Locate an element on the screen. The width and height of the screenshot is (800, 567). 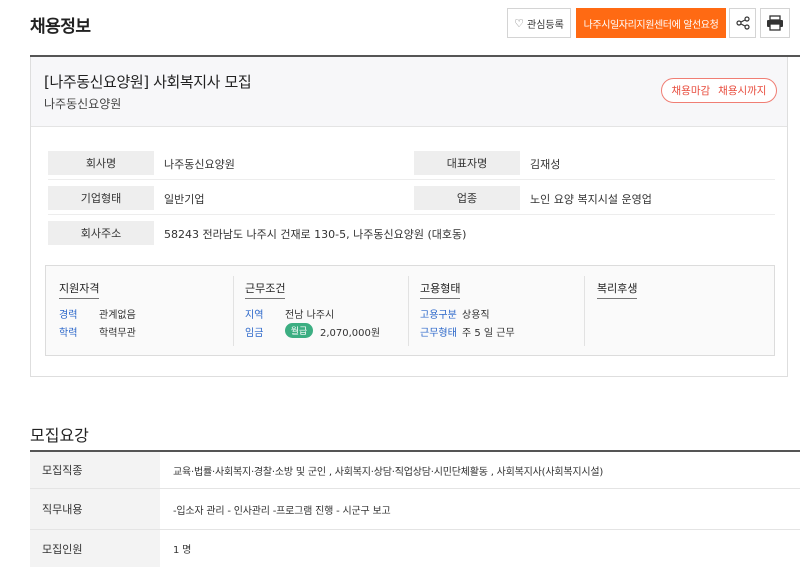
status-until: 채용시까지 is located at coordinates (742, 91).